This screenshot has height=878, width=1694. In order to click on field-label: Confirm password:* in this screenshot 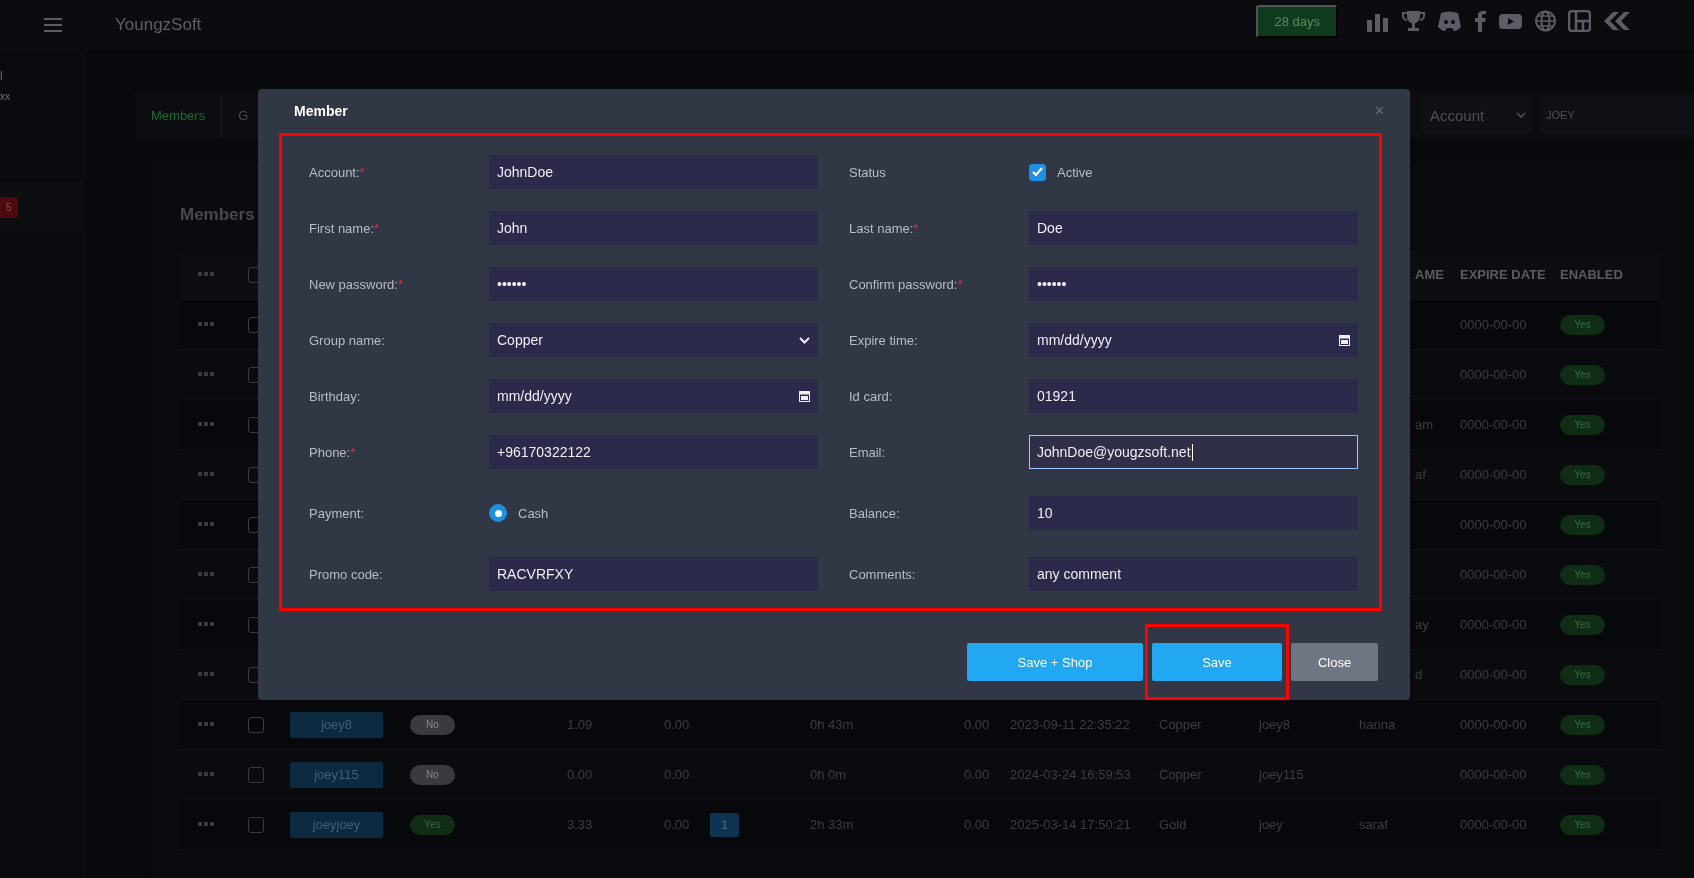, I will do `click(906, 284)`.